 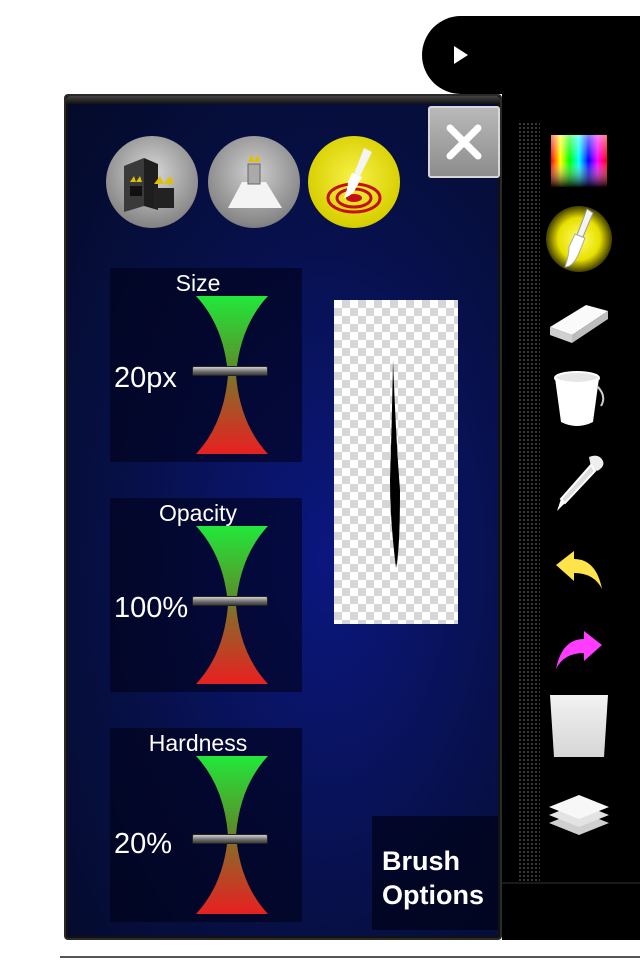 I want to click on layers-icon, so click(x=579, y=815).